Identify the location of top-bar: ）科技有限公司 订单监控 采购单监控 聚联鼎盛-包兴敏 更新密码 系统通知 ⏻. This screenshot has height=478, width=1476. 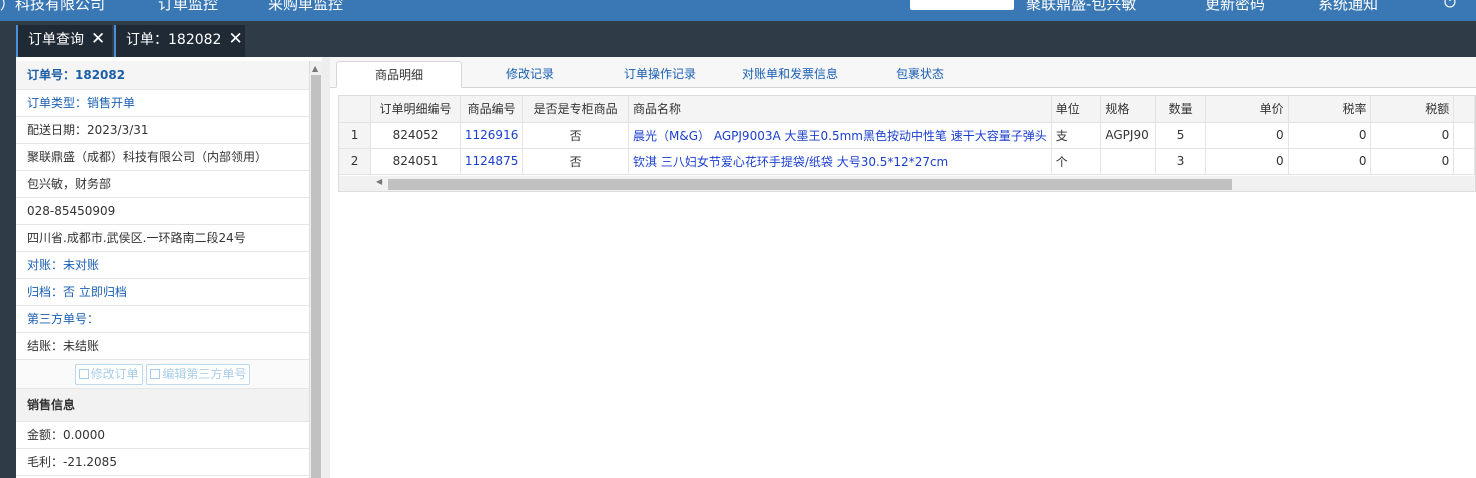
(738, 10).